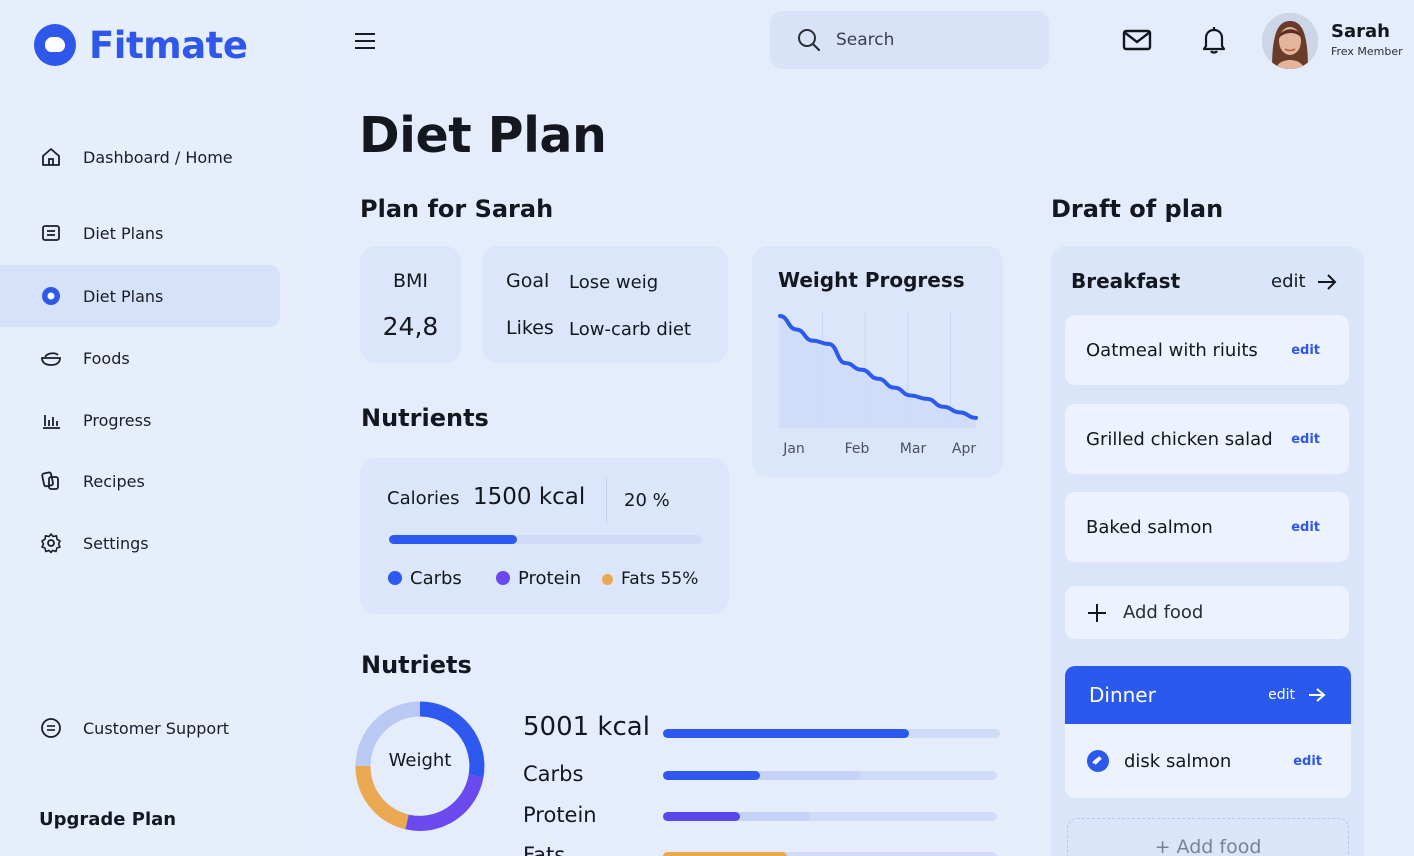  Describe the element at coordinates (857, 449) in the screenshot. I see `x-tick-label: Feb` at that location.